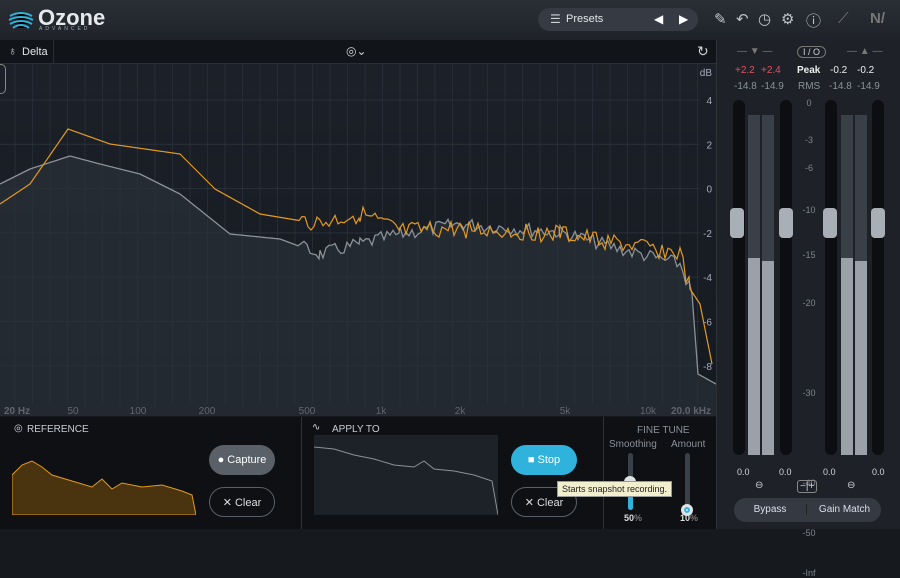 The height and width of the screenshot is (578, 900). I want to click on input-gain-handle, so click(737, 223).